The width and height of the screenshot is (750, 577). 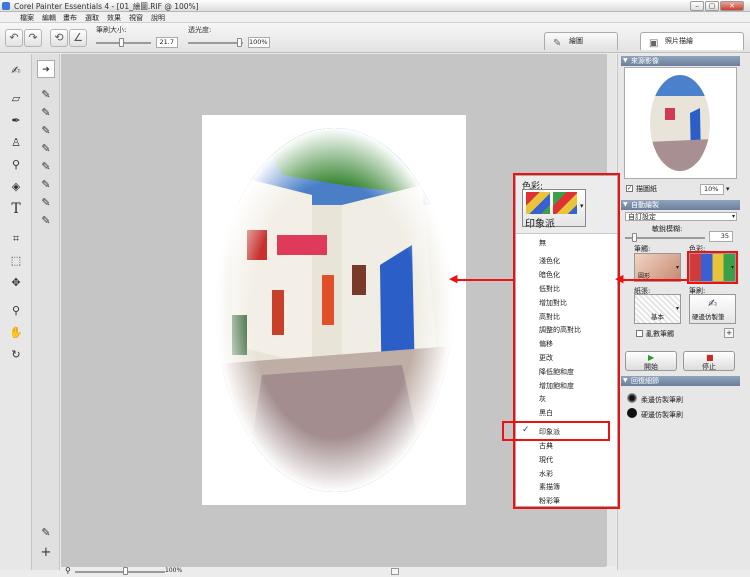 I want to click on clone-stamp-tool-icon: ♙, so click(x=16, y=143).